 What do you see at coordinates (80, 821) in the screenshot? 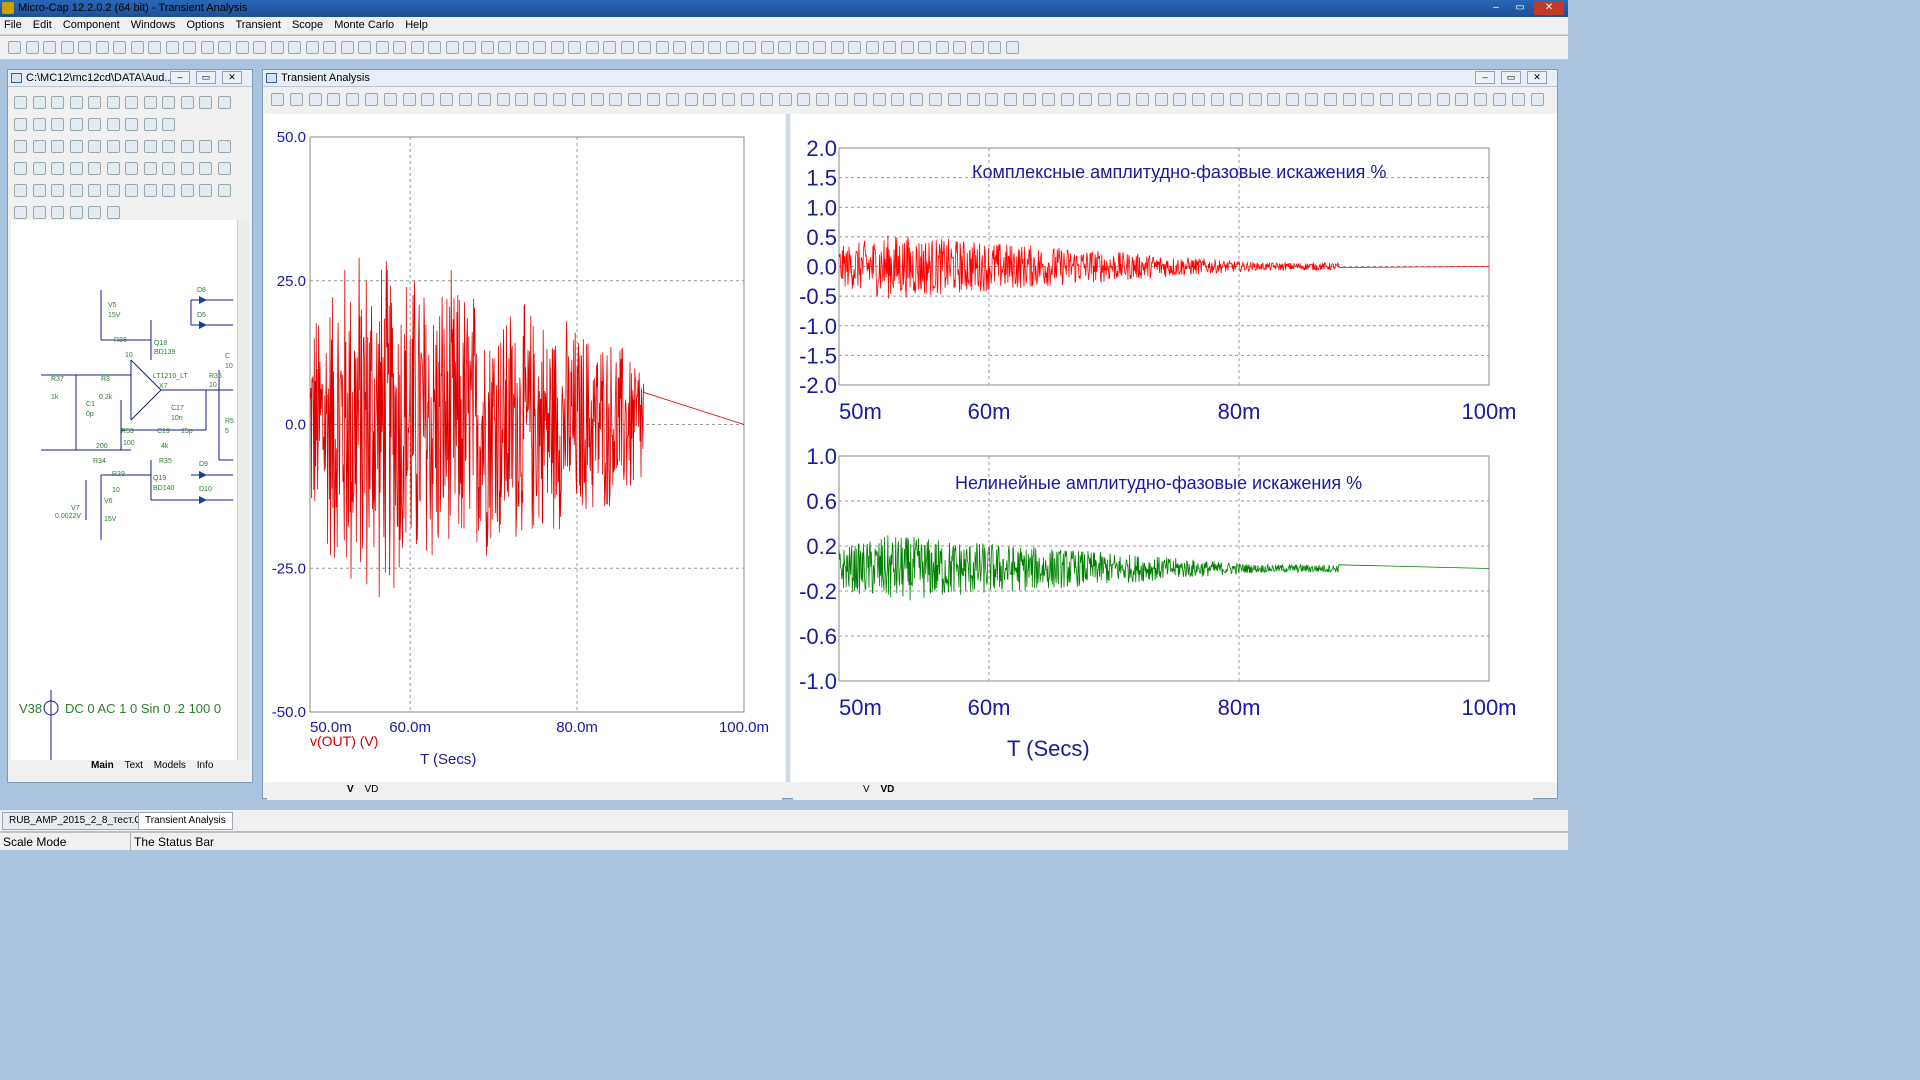
I see `doc-tab-circuit: RUB_AMP_2015_2_8_тест.CIR` at bounding box center [80, 821].